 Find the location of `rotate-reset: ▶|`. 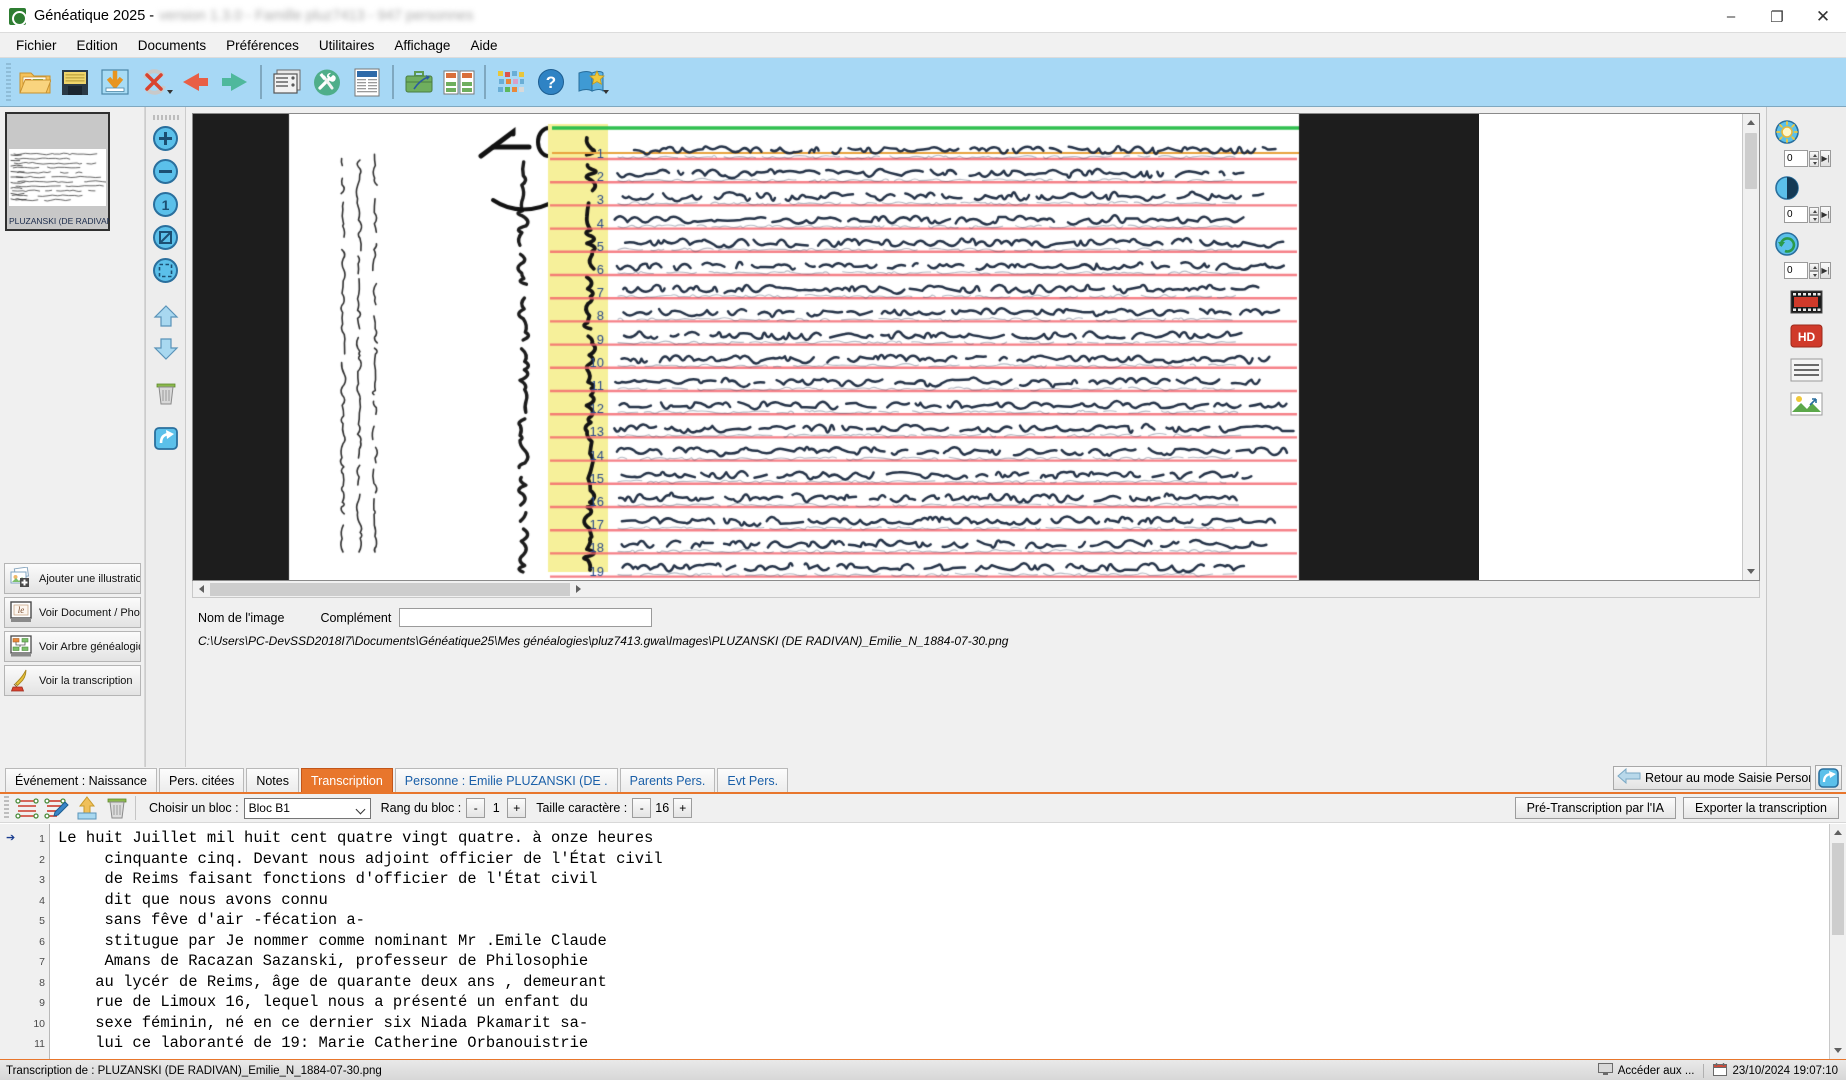

rotate-reset: ▶| is located at coordinates (1825, 270).